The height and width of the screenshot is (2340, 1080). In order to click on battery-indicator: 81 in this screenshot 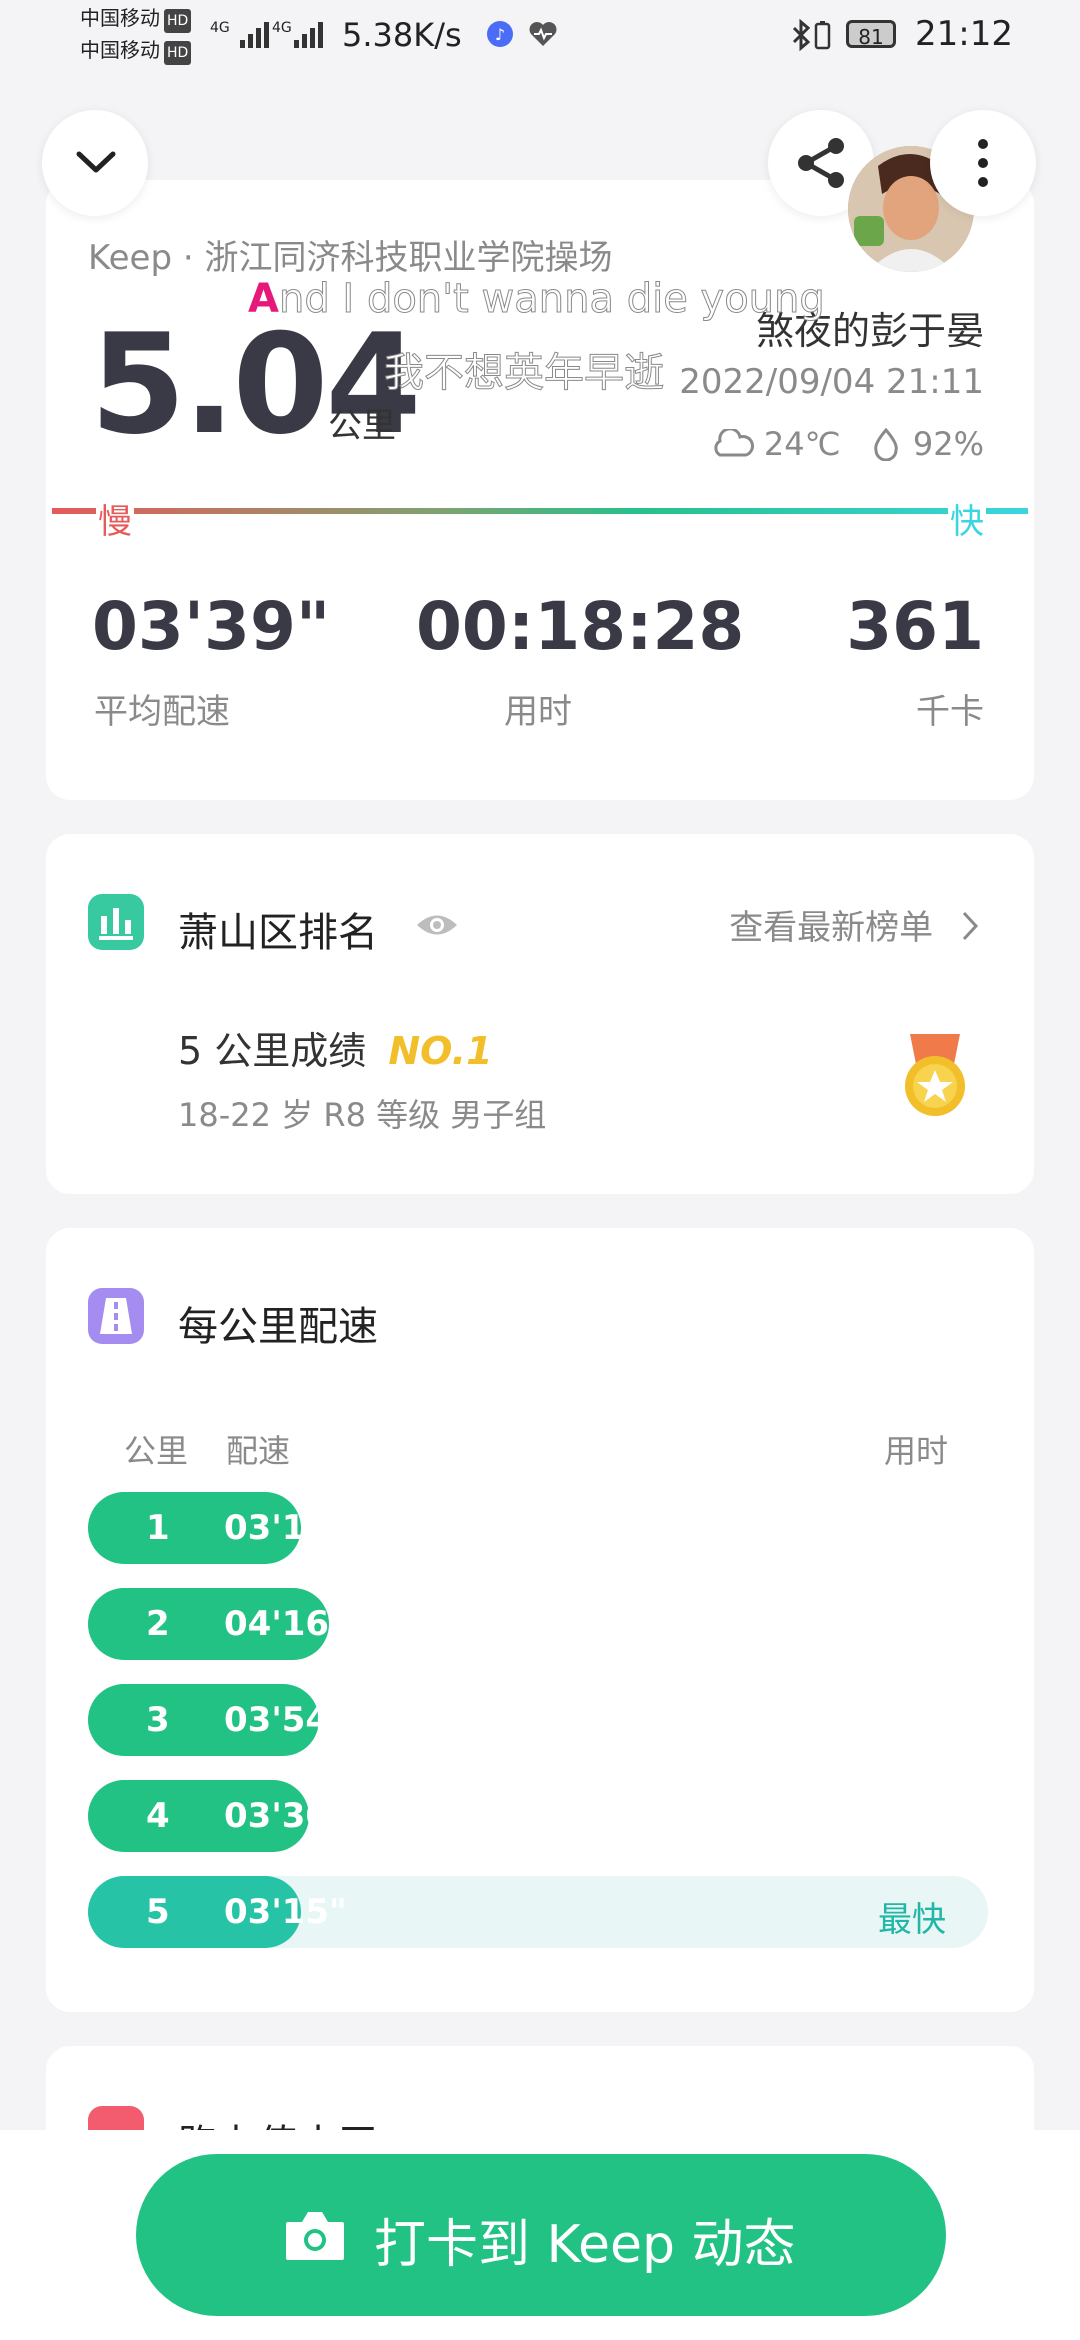, I will do `click(871, 34)`.